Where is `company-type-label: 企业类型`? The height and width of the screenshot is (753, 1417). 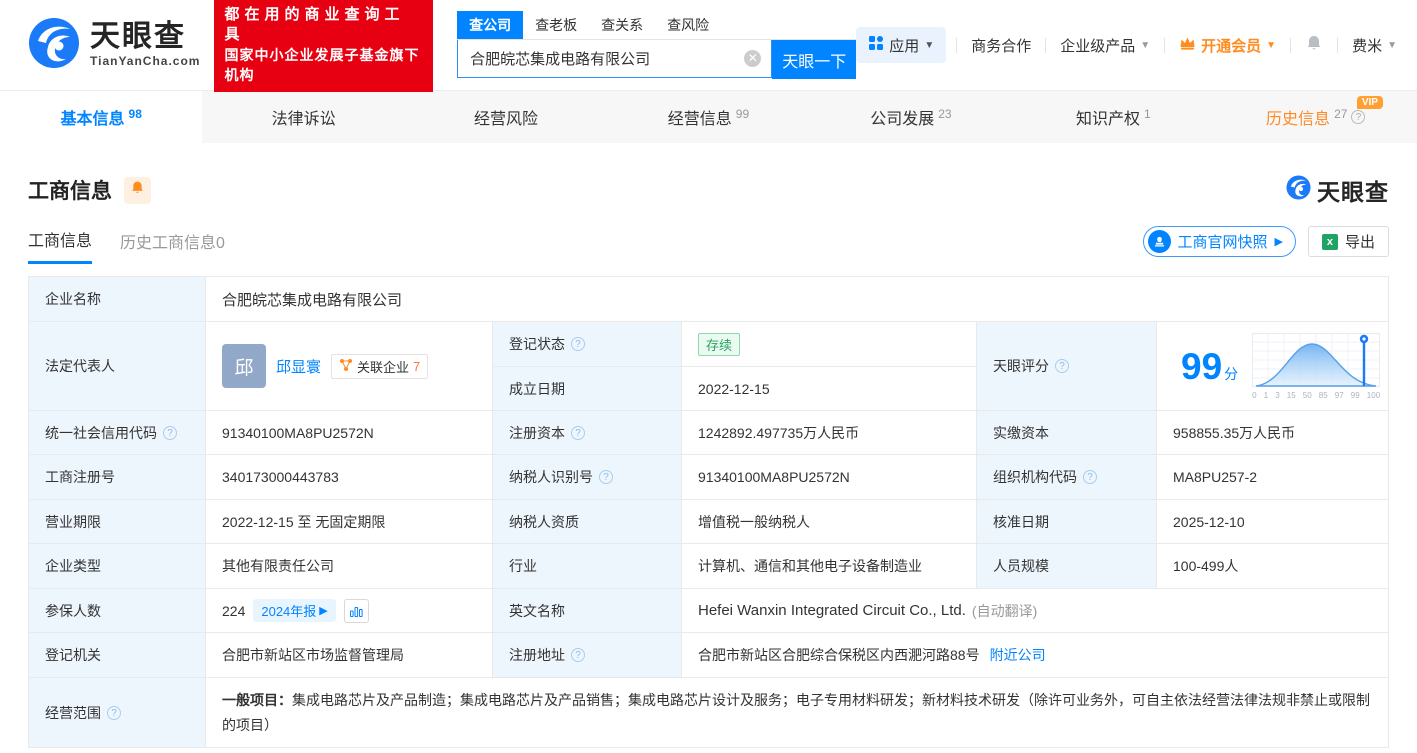
company-type-label: 企业类型 is located at coordinates (117, 566).